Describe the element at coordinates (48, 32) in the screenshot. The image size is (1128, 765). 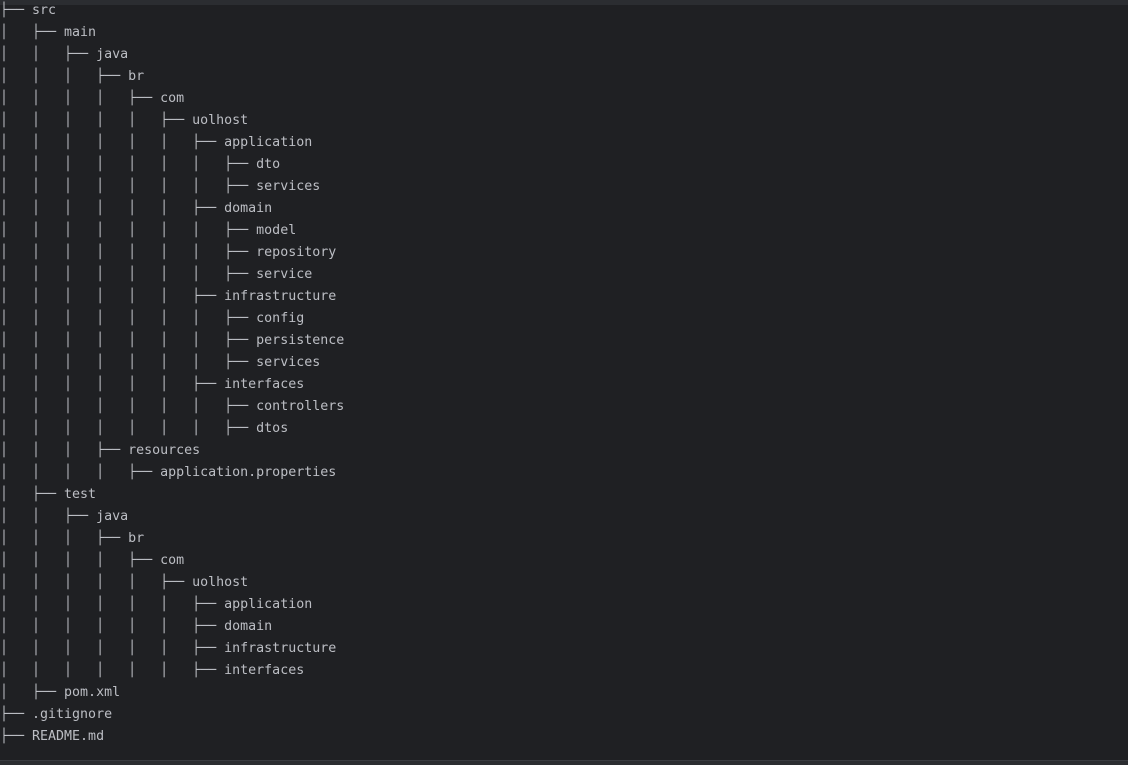
I see `tree-line: │ ├── main` at that location.